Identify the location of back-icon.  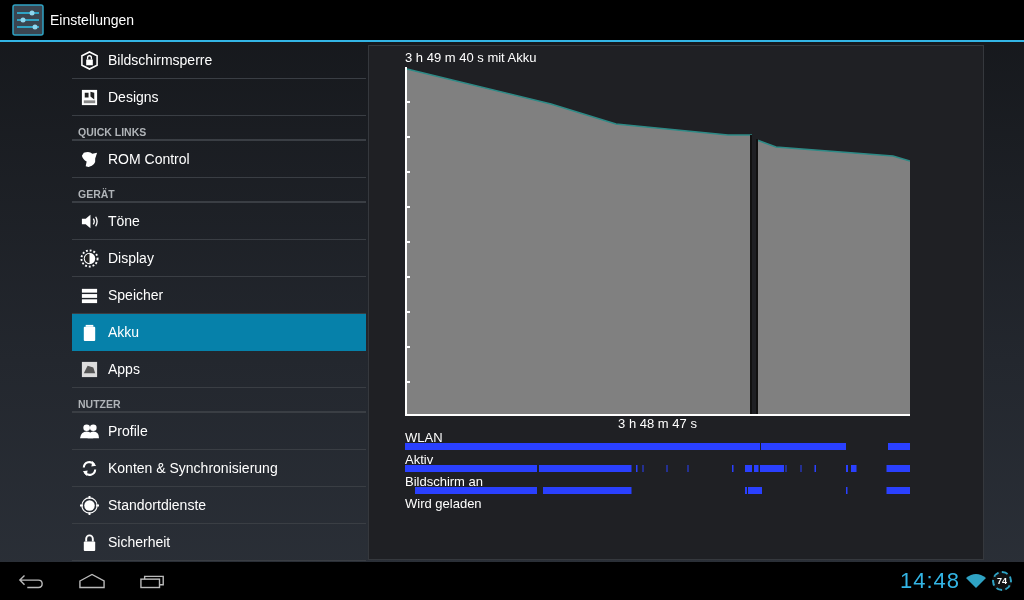
(31, 581).